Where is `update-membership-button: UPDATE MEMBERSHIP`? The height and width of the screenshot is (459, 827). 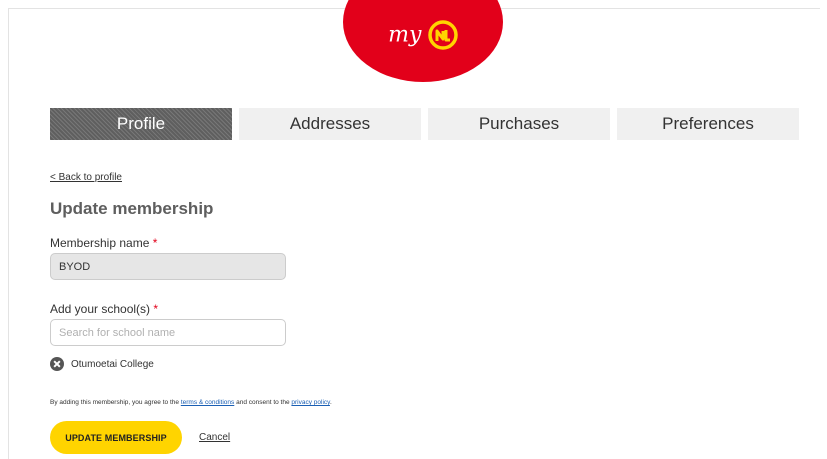 update-membership-button: UPDATE MEMBERSHIP is located at coordinates (116, 437).